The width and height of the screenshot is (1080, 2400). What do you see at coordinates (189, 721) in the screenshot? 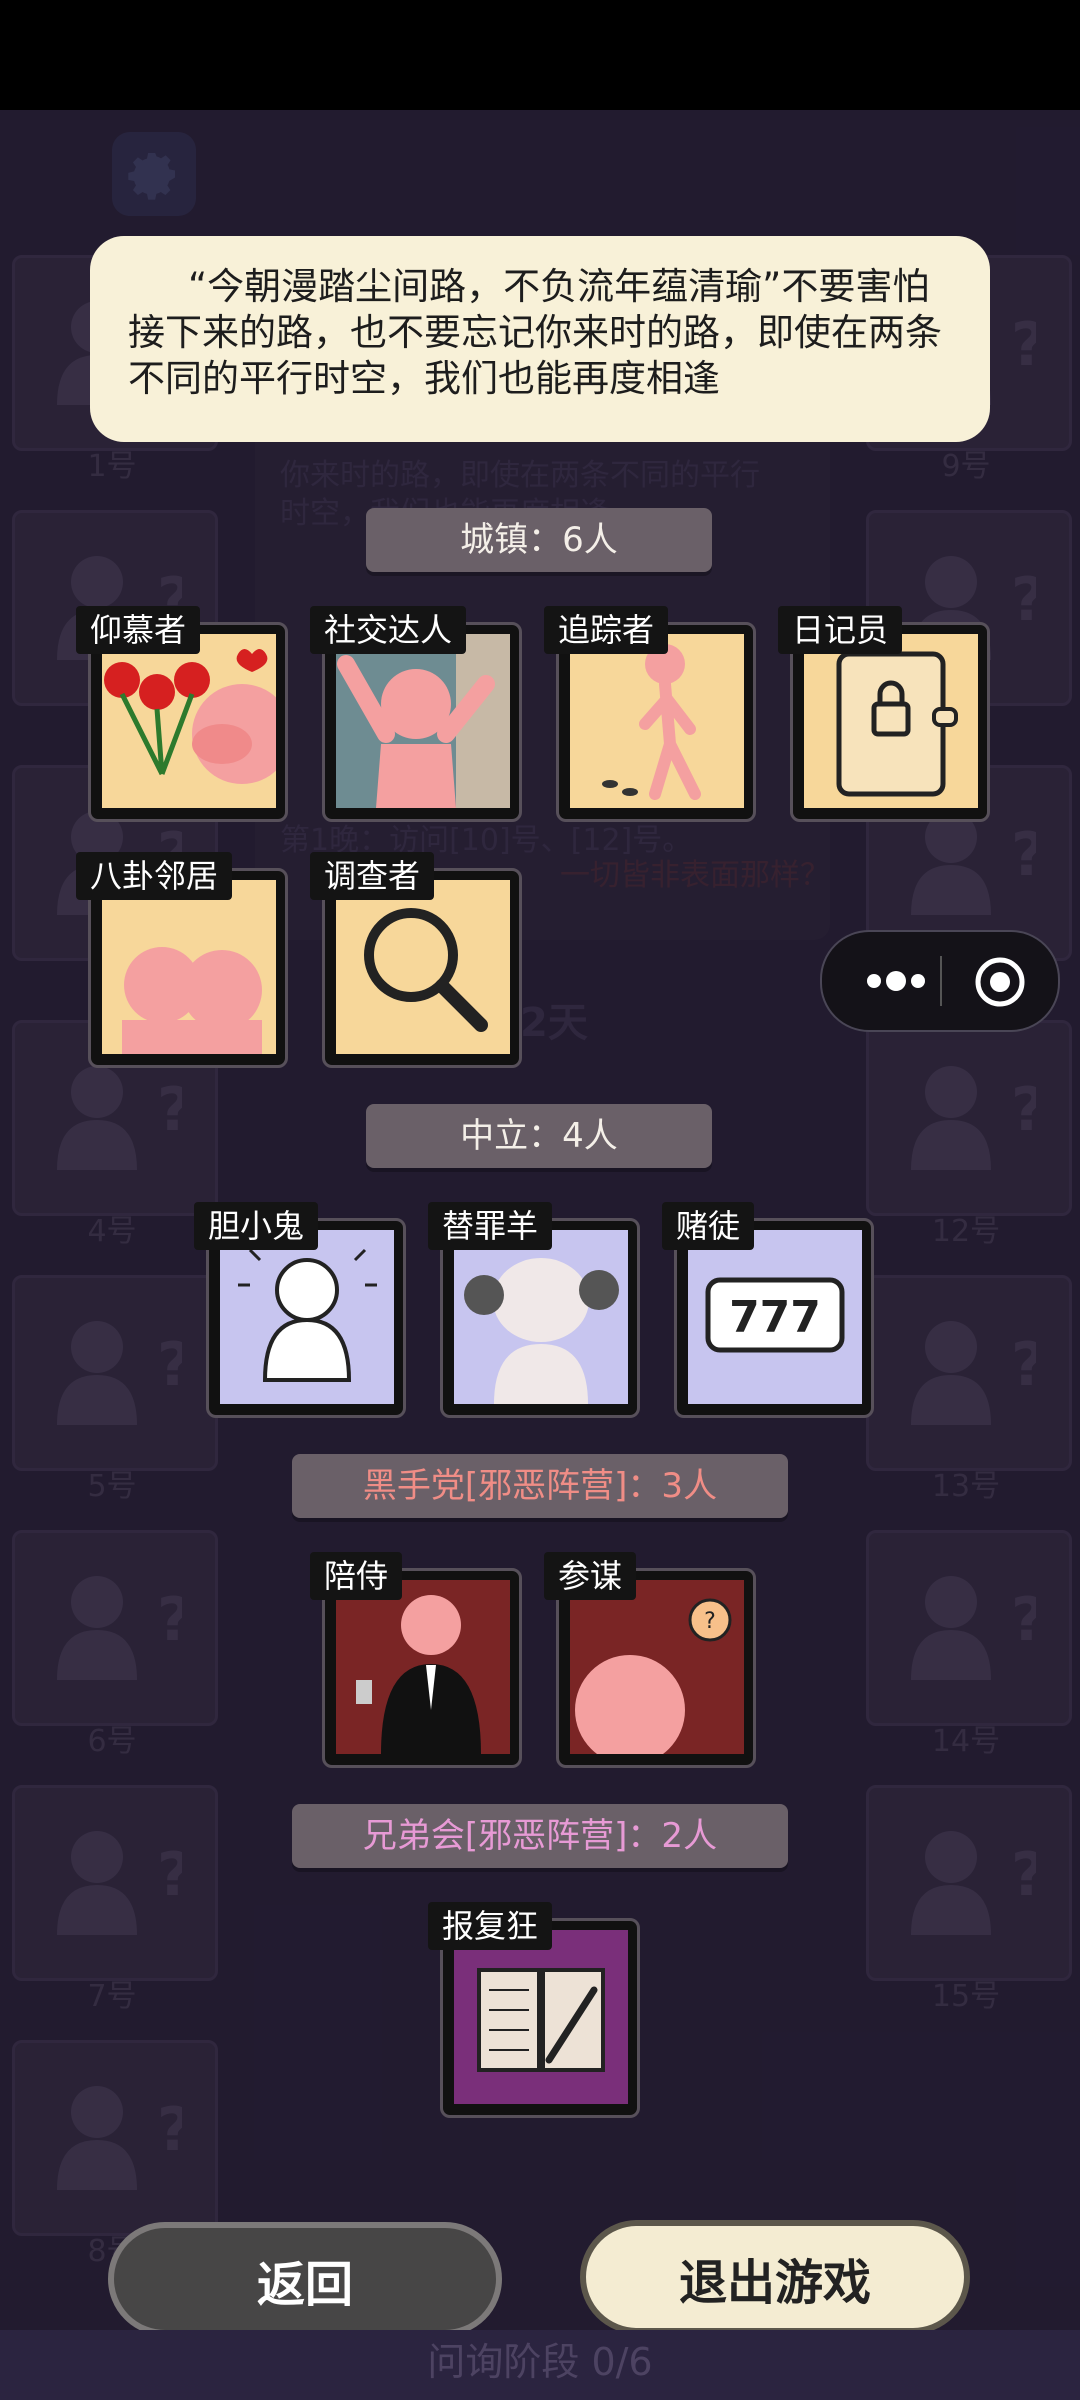
I see `admirer-art` at bounding box center [189, 721].